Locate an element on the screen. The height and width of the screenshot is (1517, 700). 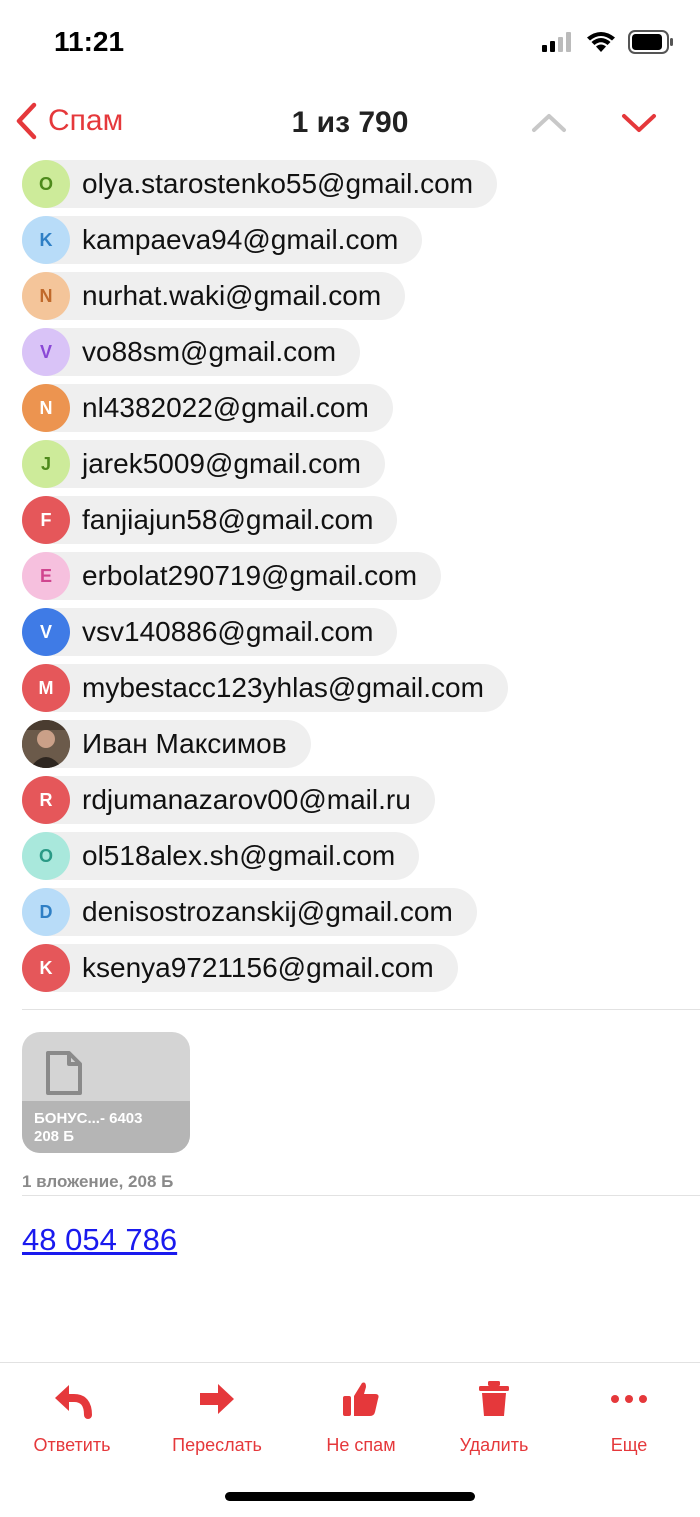
avatar: D is located at coordinates (46, 912).